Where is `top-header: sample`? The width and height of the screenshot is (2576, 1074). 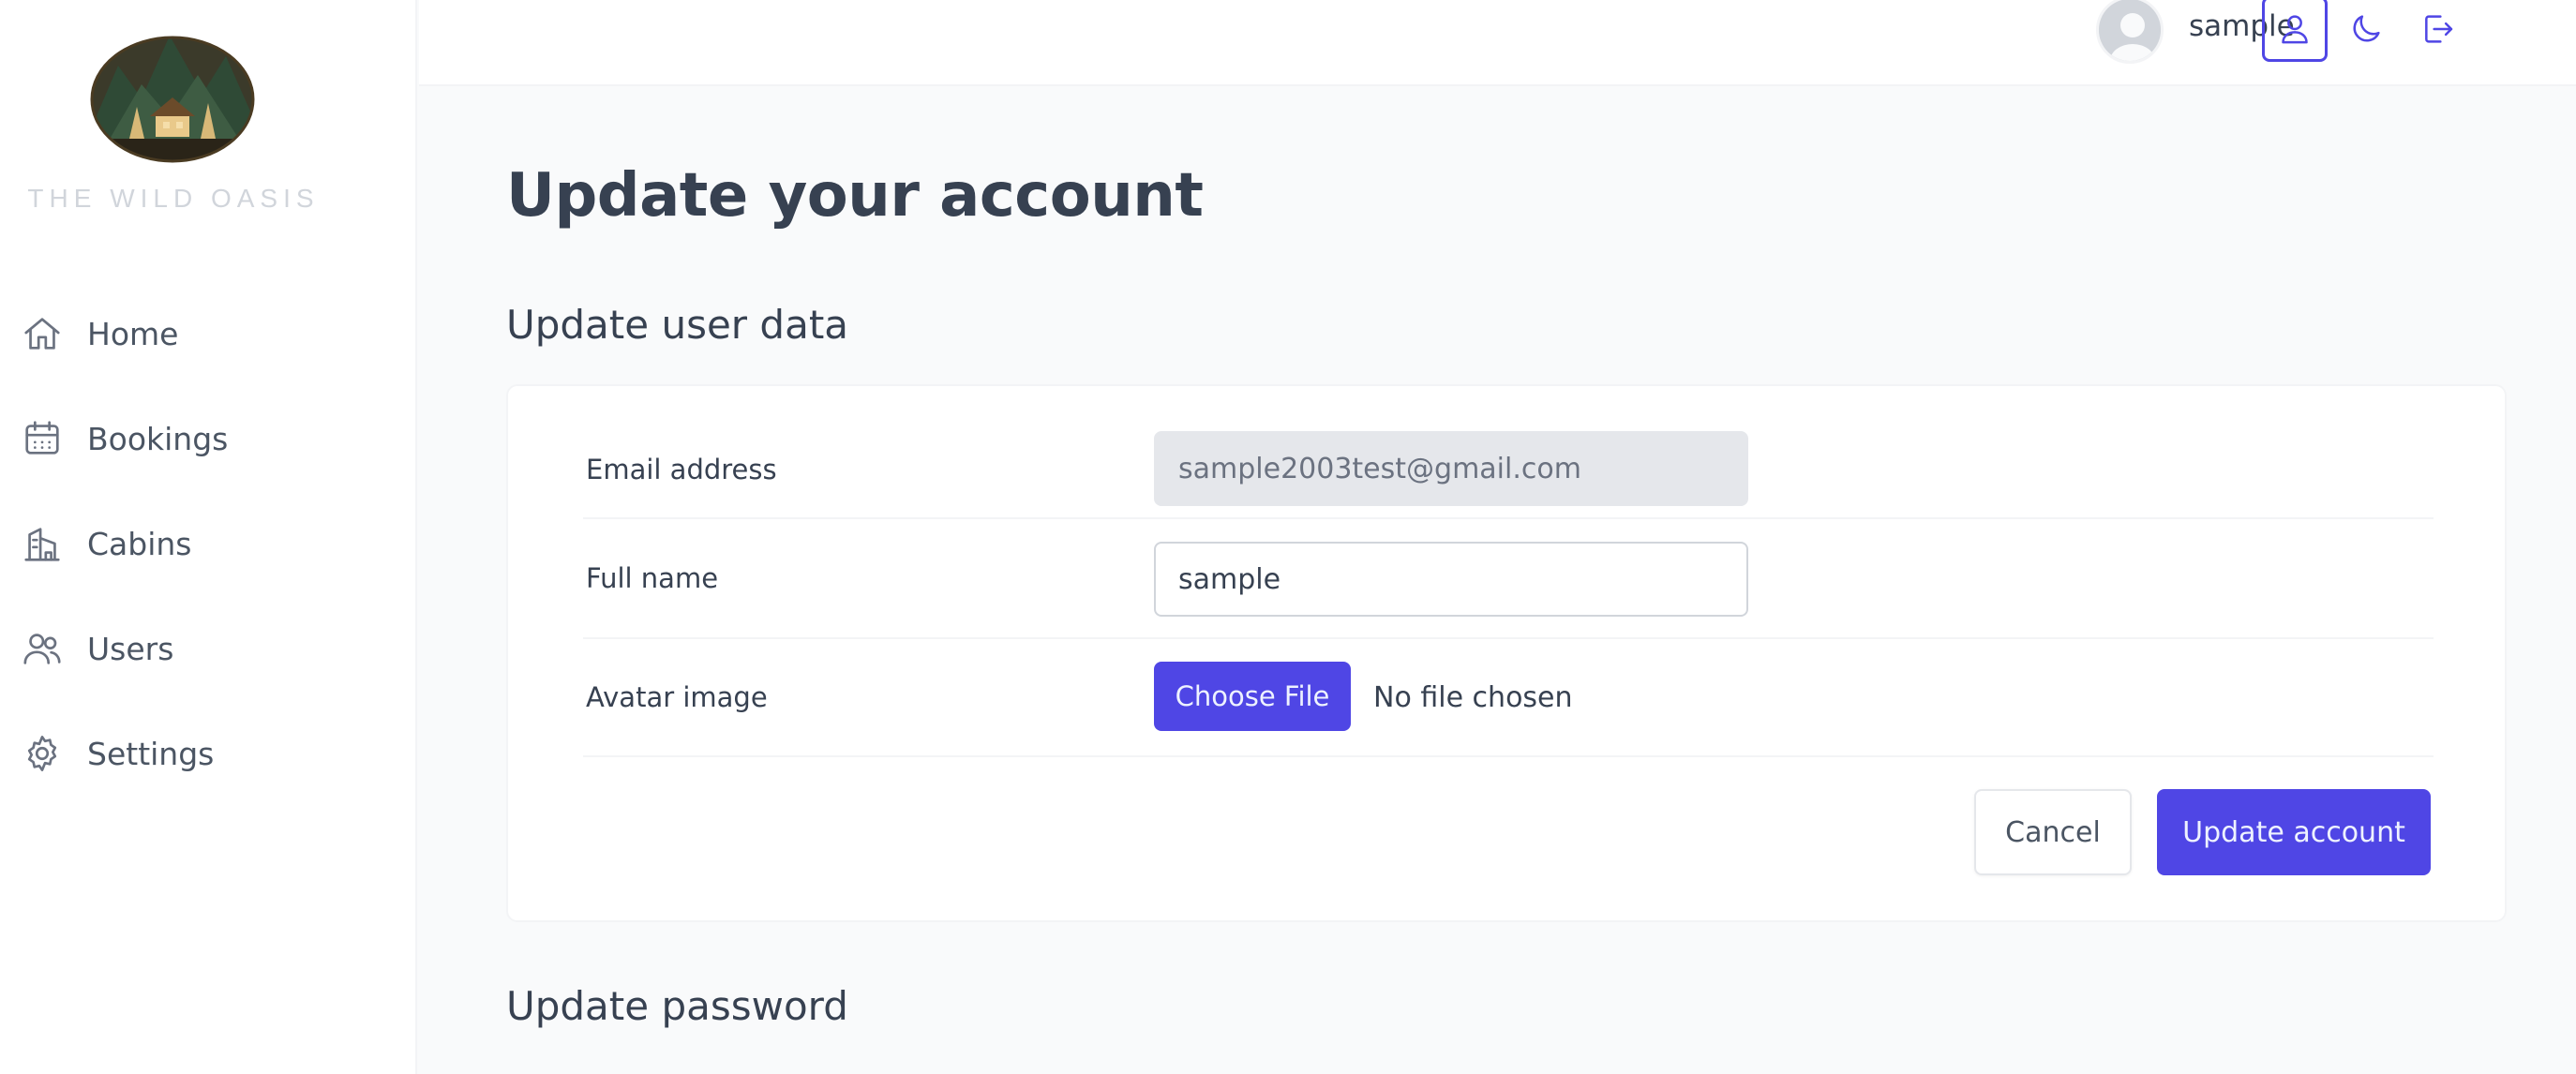 top-header: sample is located at coordinates (1497, 43).